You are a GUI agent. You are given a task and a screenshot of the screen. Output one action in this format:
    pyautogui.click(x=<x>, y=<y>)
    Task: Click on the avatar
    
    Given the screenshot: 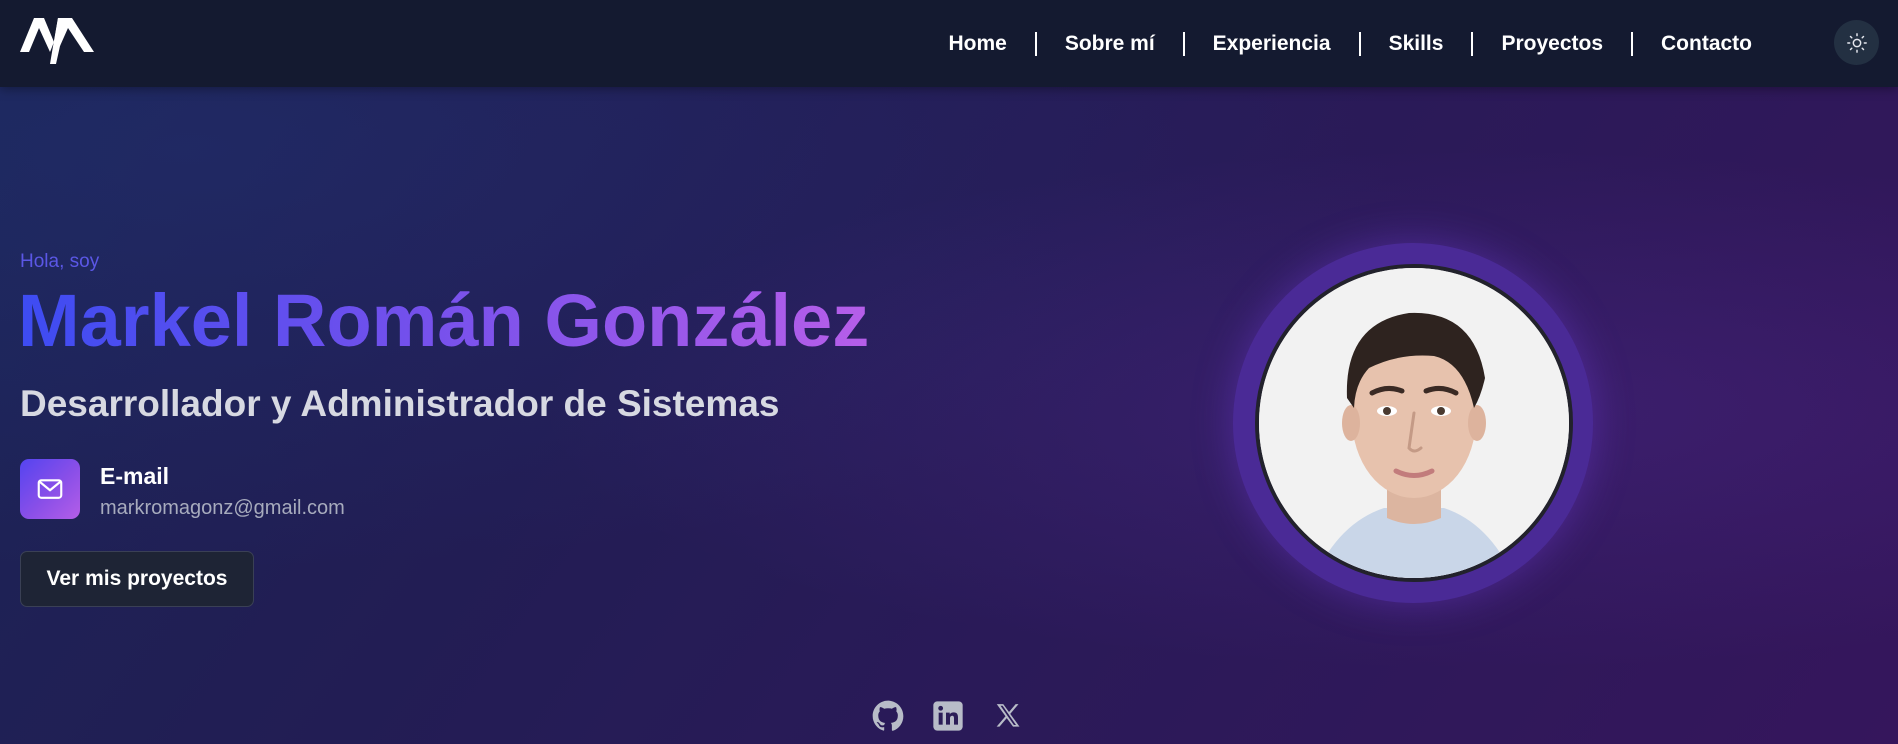 What is the action you would take?
    pyautogui.click(x=1414, y=423)
    